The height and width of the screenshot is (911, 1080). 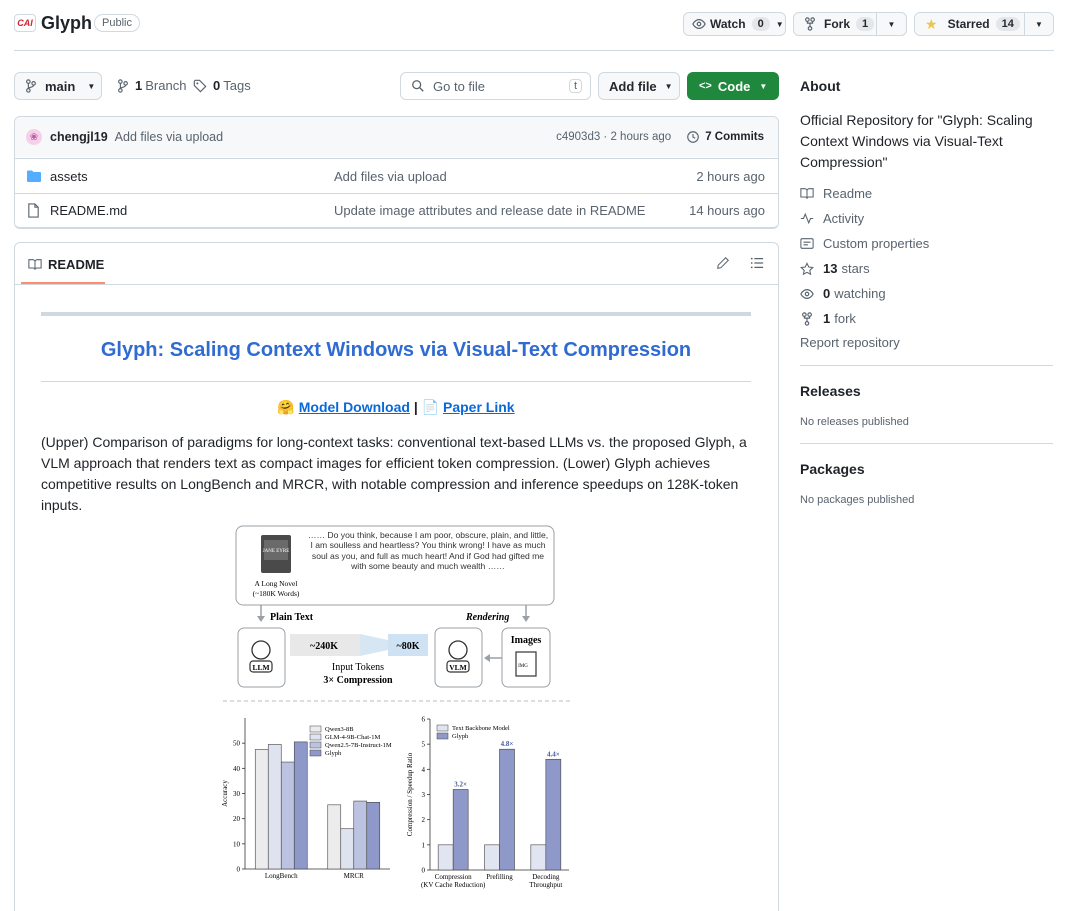 What do you see at coordinates (424, 795) in the screenshot?
I see `y-tick-label: 3` at bounding box center [424, 795].